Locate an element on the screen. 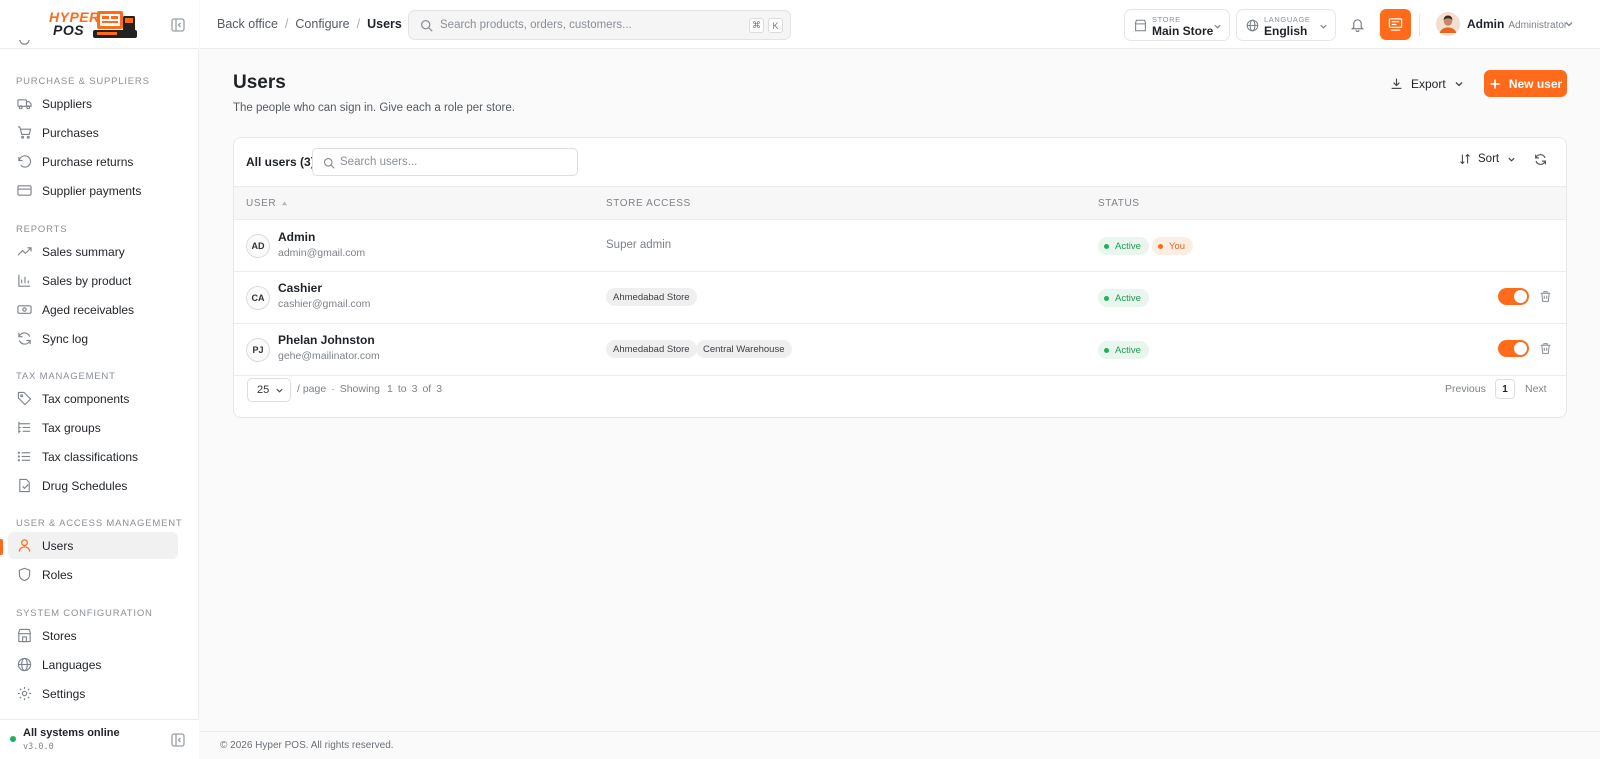 The height and width of the screenshot is (759, 1600). bell-icon is located at coordinates (1357, 24).